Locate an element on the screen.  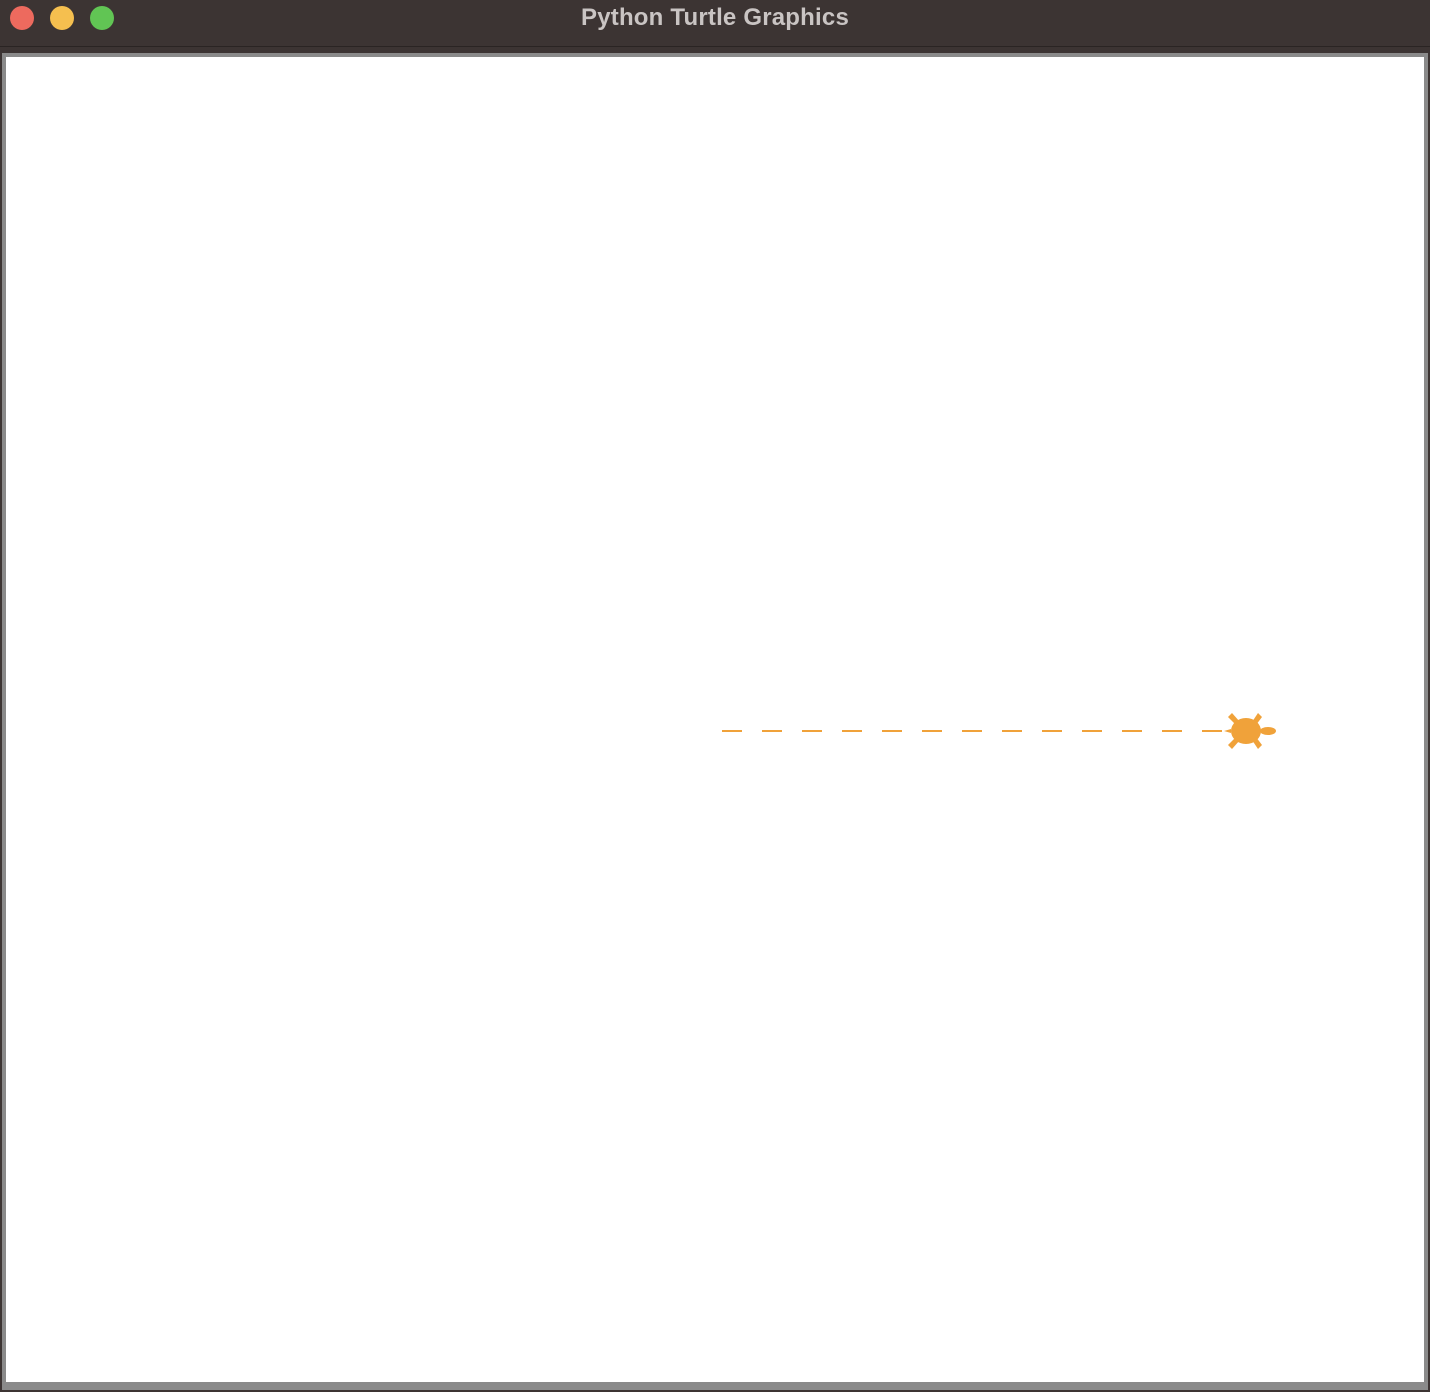
window-title: Python Turtle Graphics is located at coordinates (715, 17).